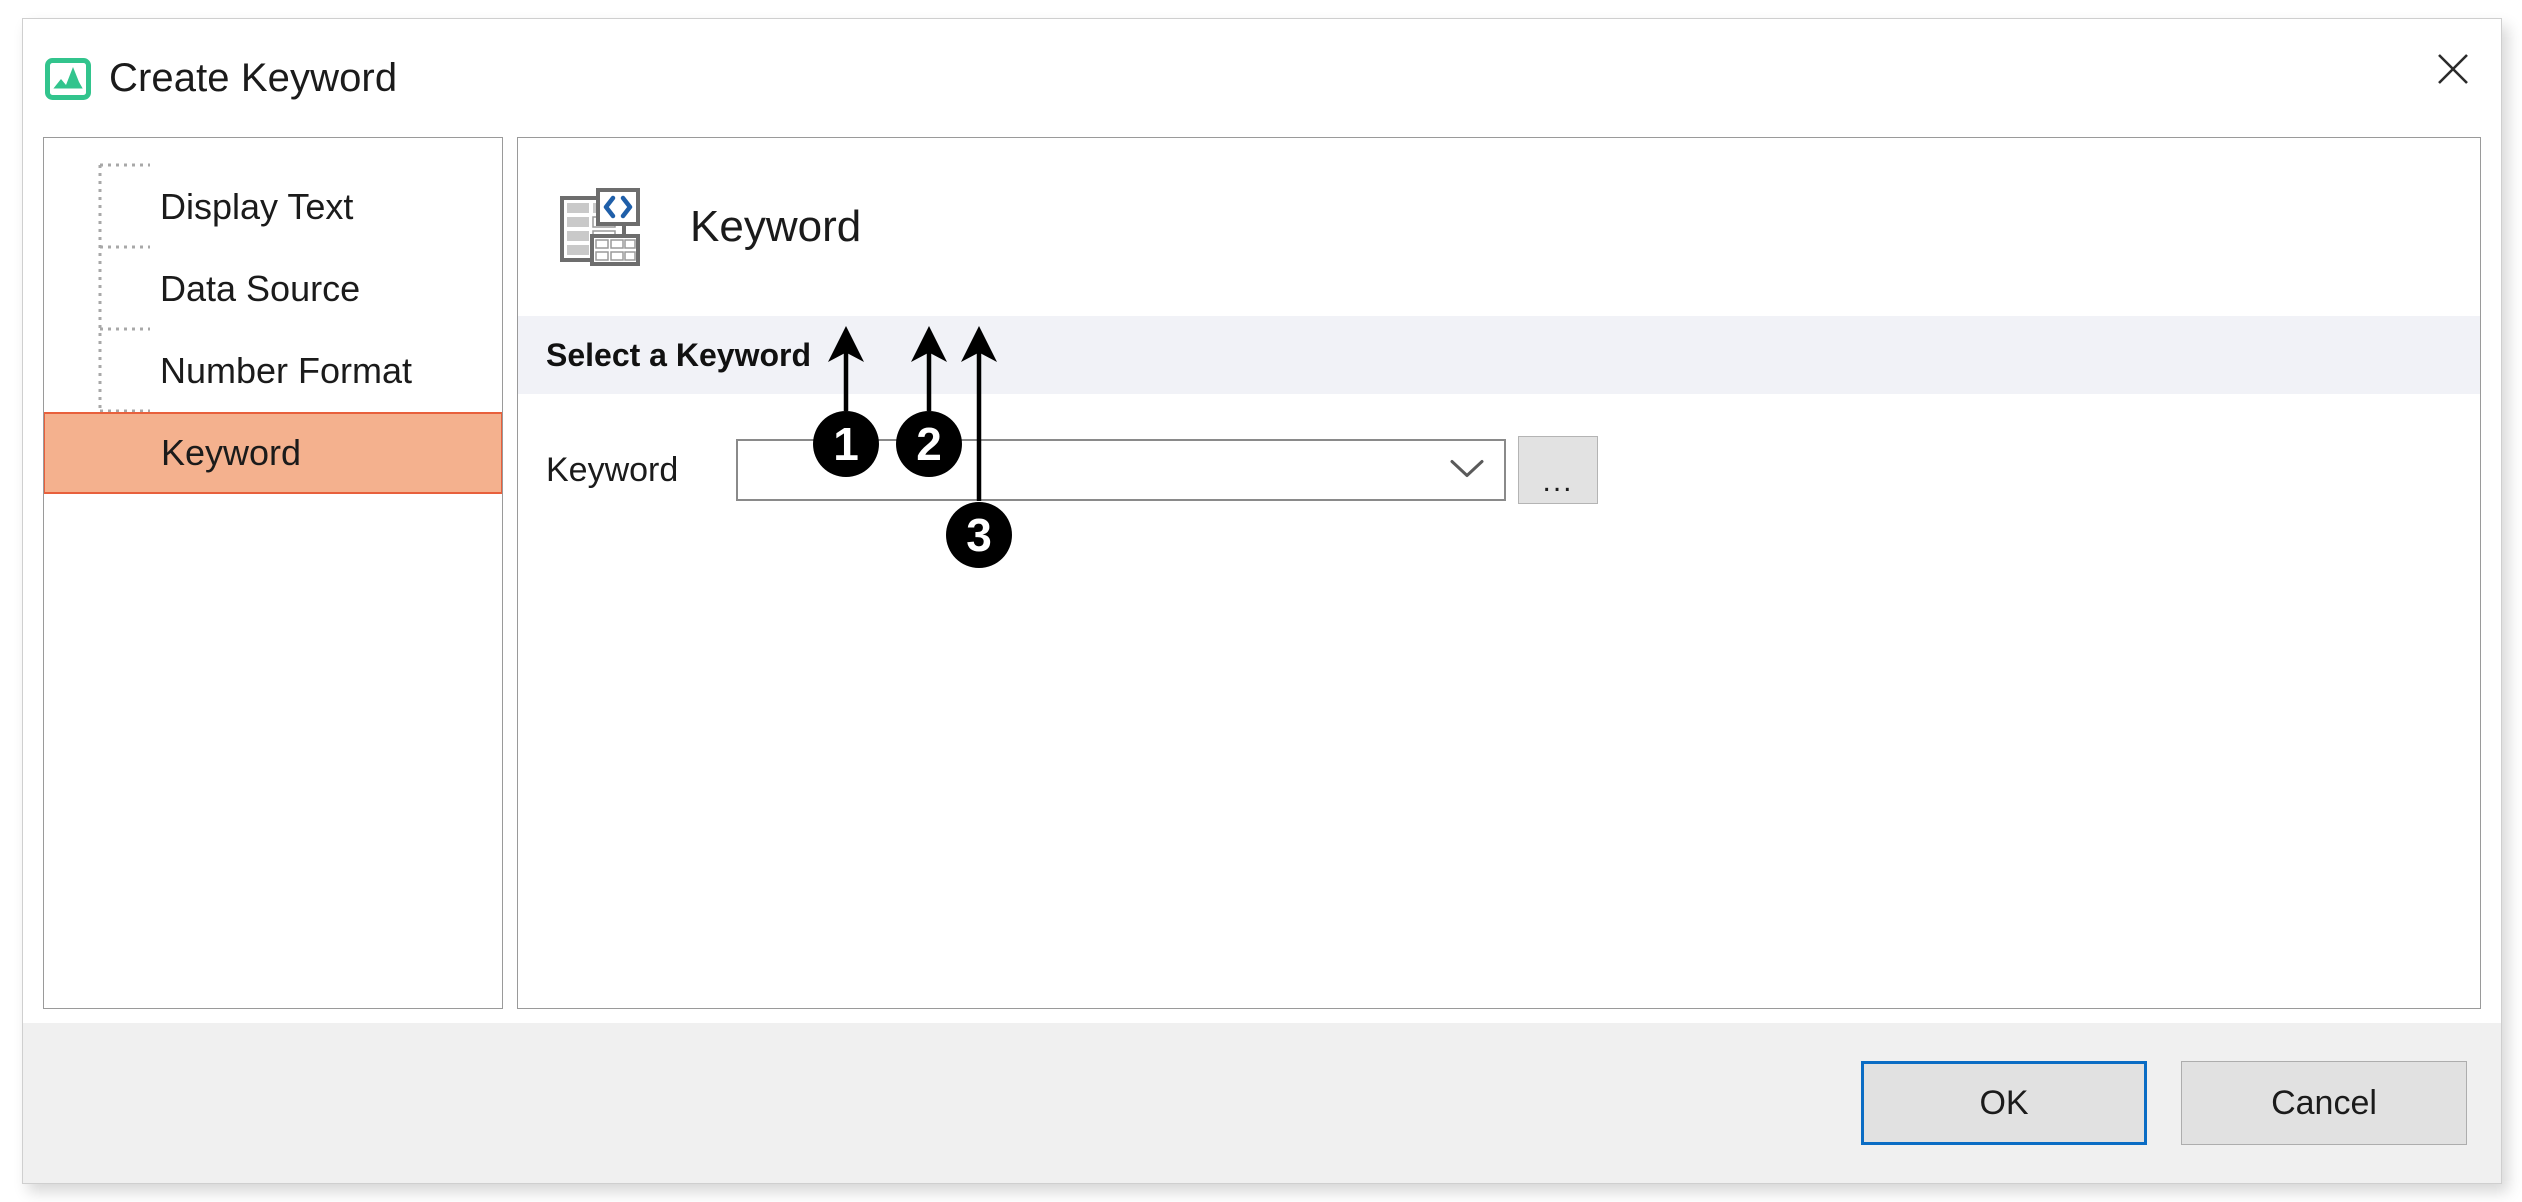  I want to click on page-title: Keyword, so click(776, 226).